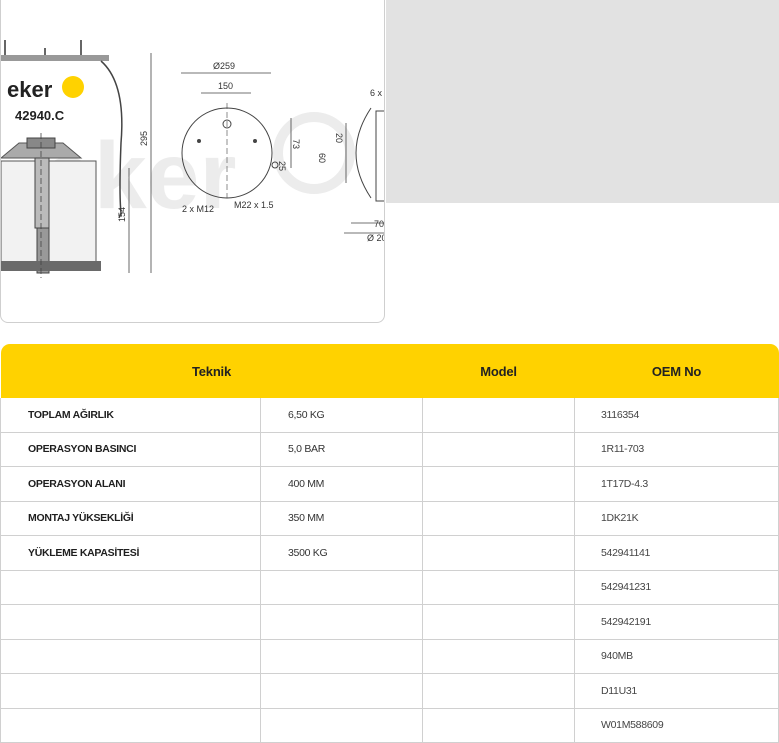  I want to click on row-oem: 1R11-703, so click(676, 449).